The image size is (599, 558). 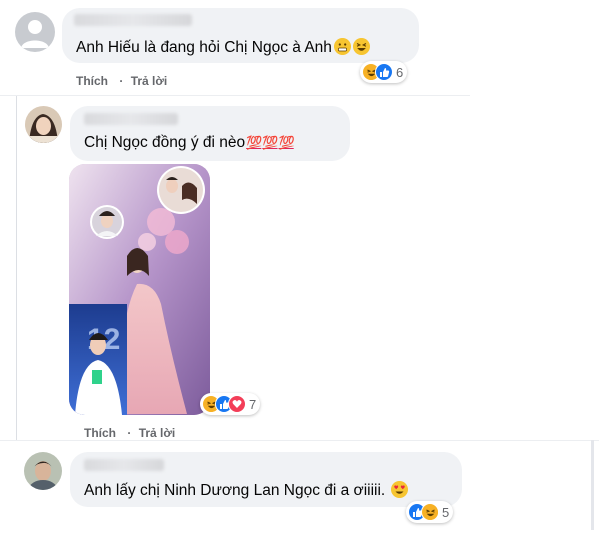 What do you see at coordinates (446, 512) in the screenshot?
I see `reaction-count: 5` at bounding box center [446, 512].